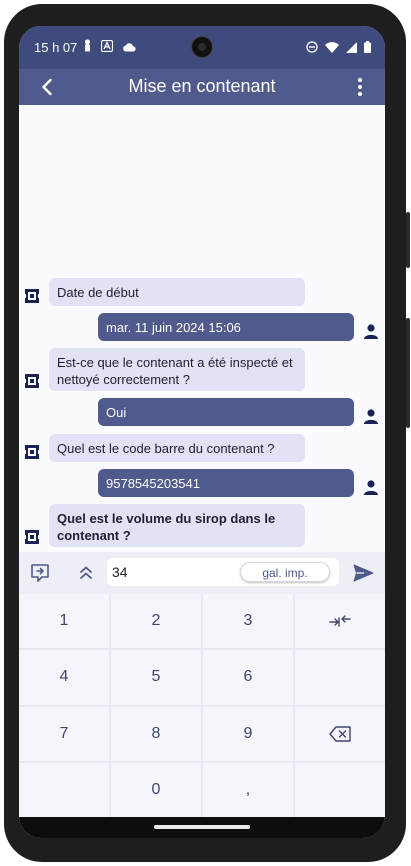 This screenshot has height=866, width=411. What do you see at coordinates (64, 733) in the screenshot?
I see `key-7: 7` at bounding box center [64, 733].